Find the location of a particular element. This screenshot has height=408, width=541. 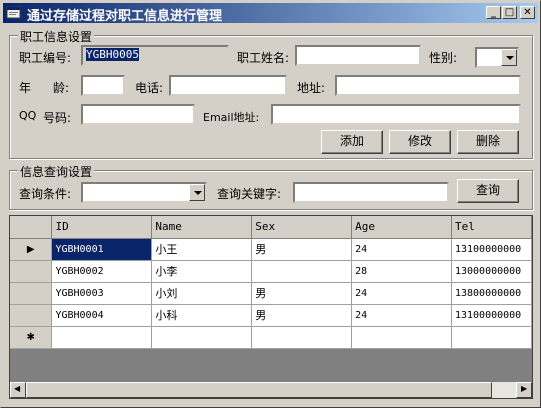

column-header-tel: Tel is located at coordinates (491, 227).